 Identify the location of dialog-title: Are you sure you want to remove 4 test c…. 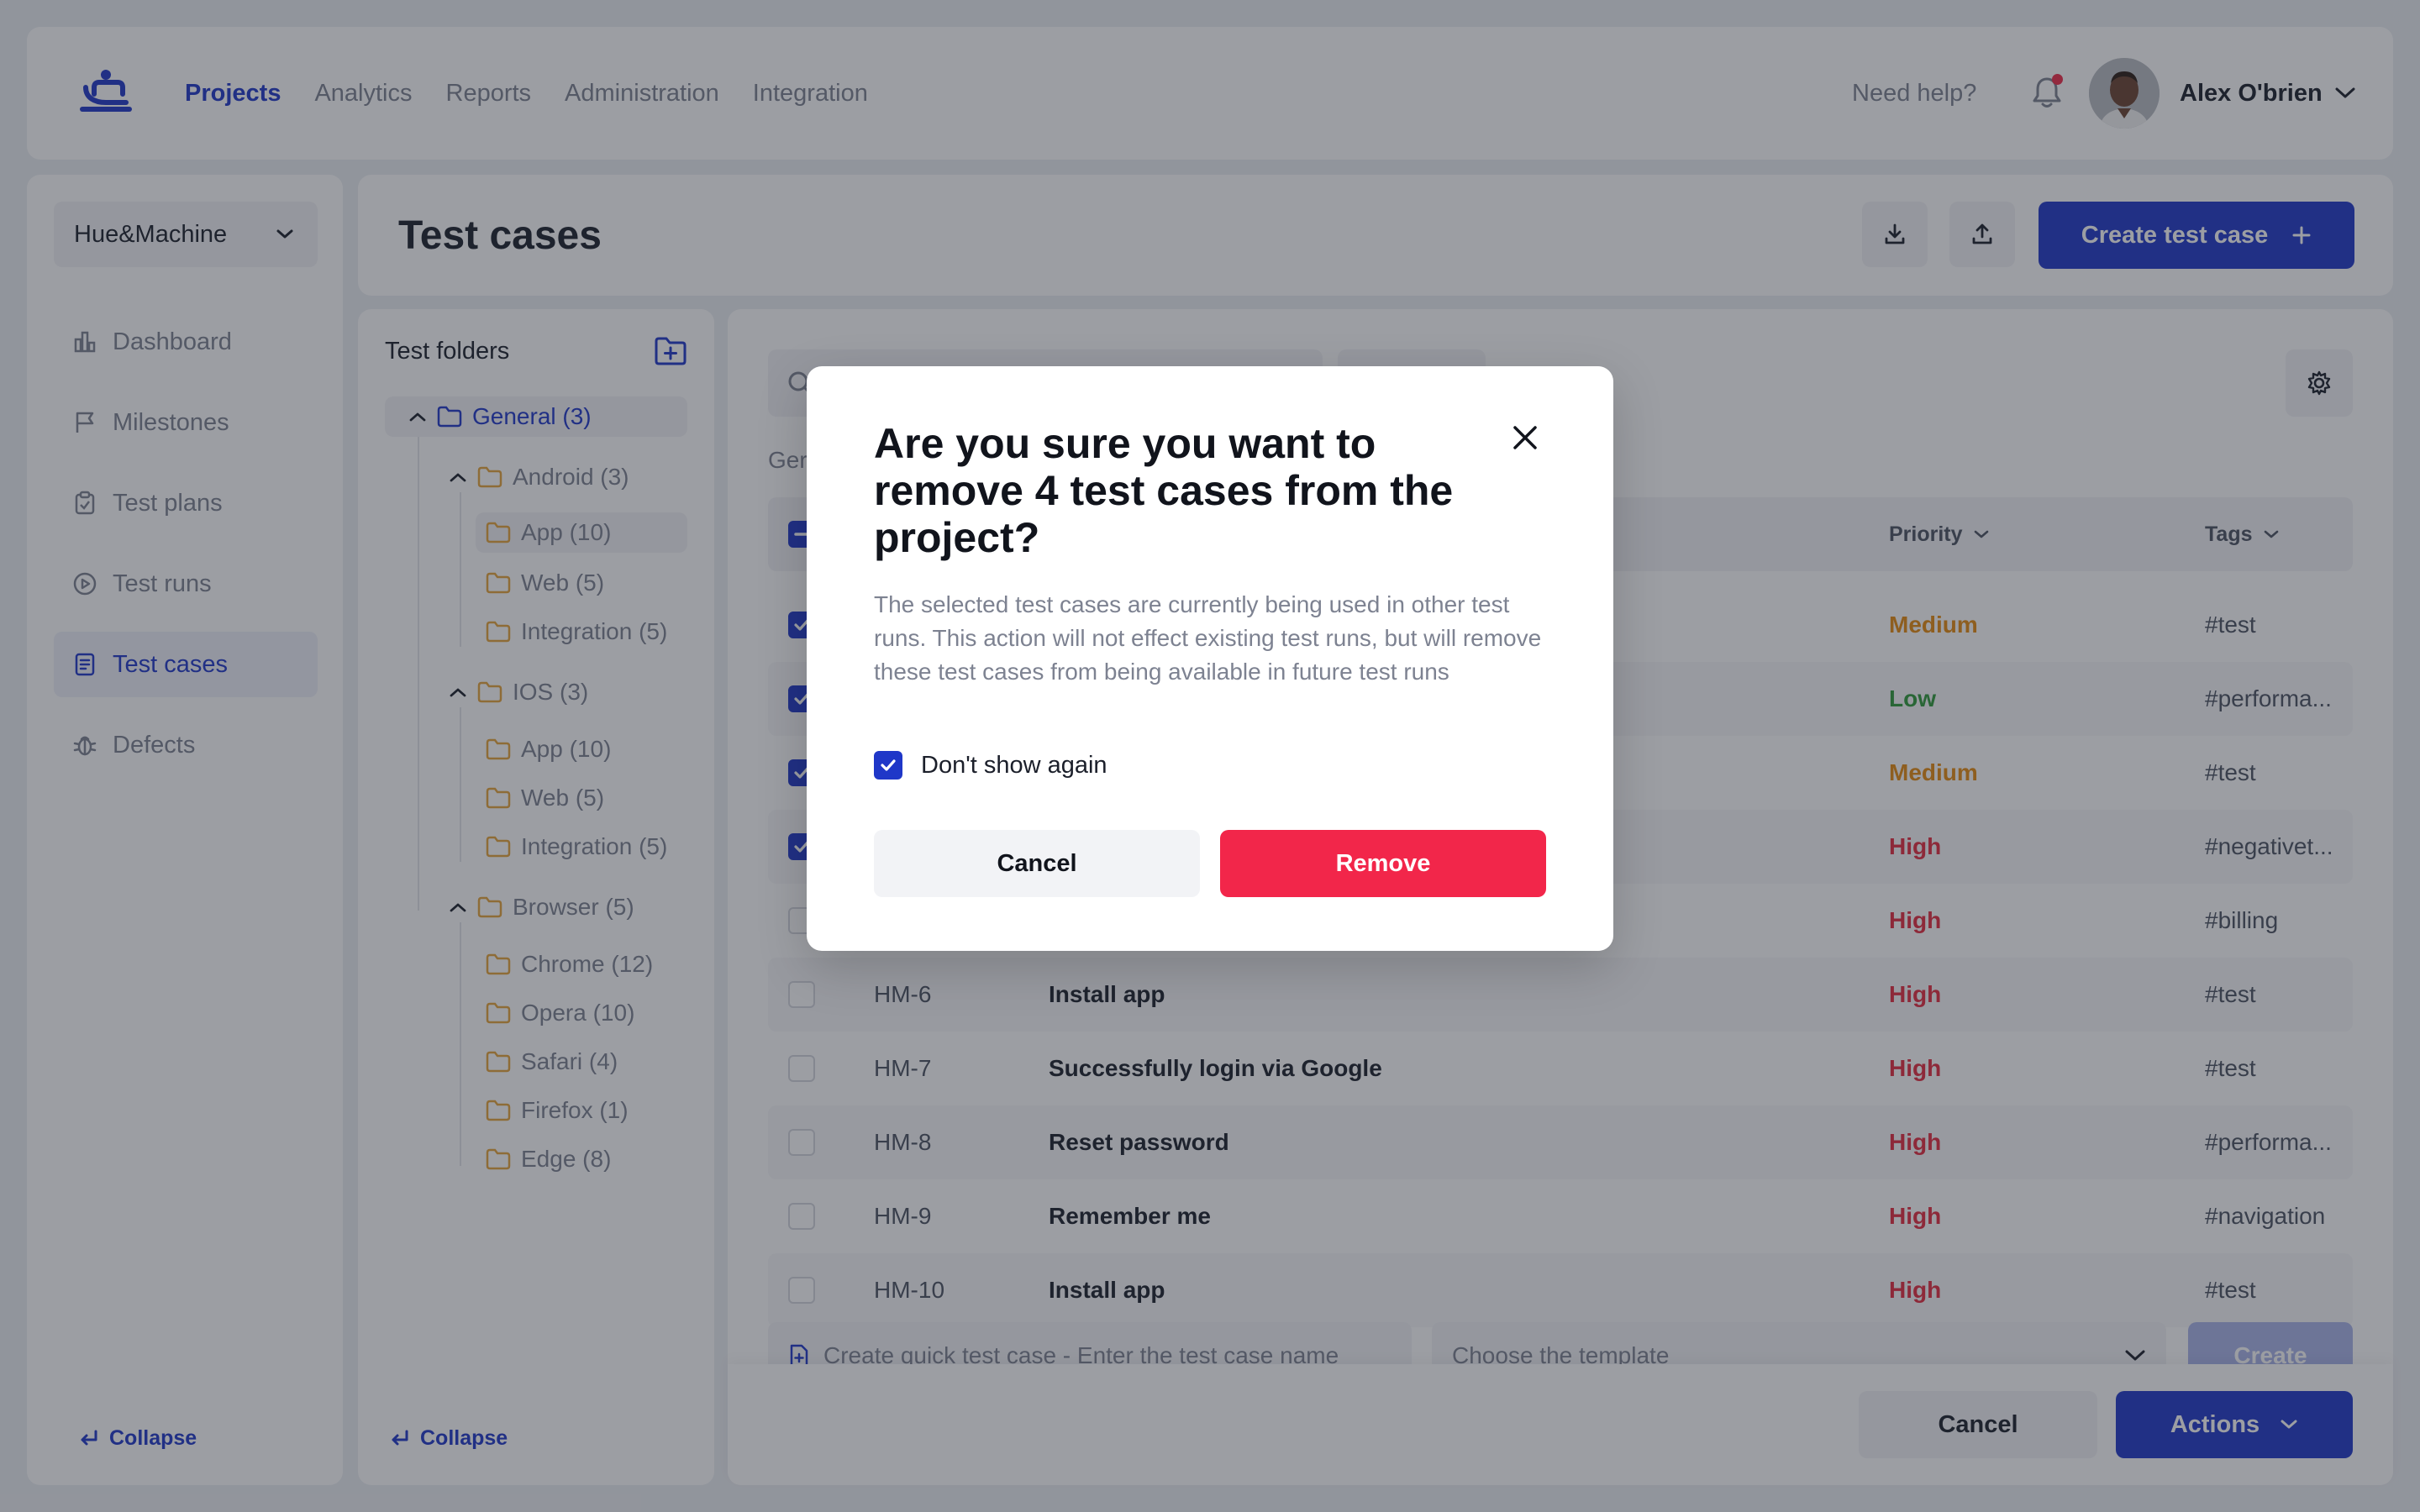
(1164, 490).